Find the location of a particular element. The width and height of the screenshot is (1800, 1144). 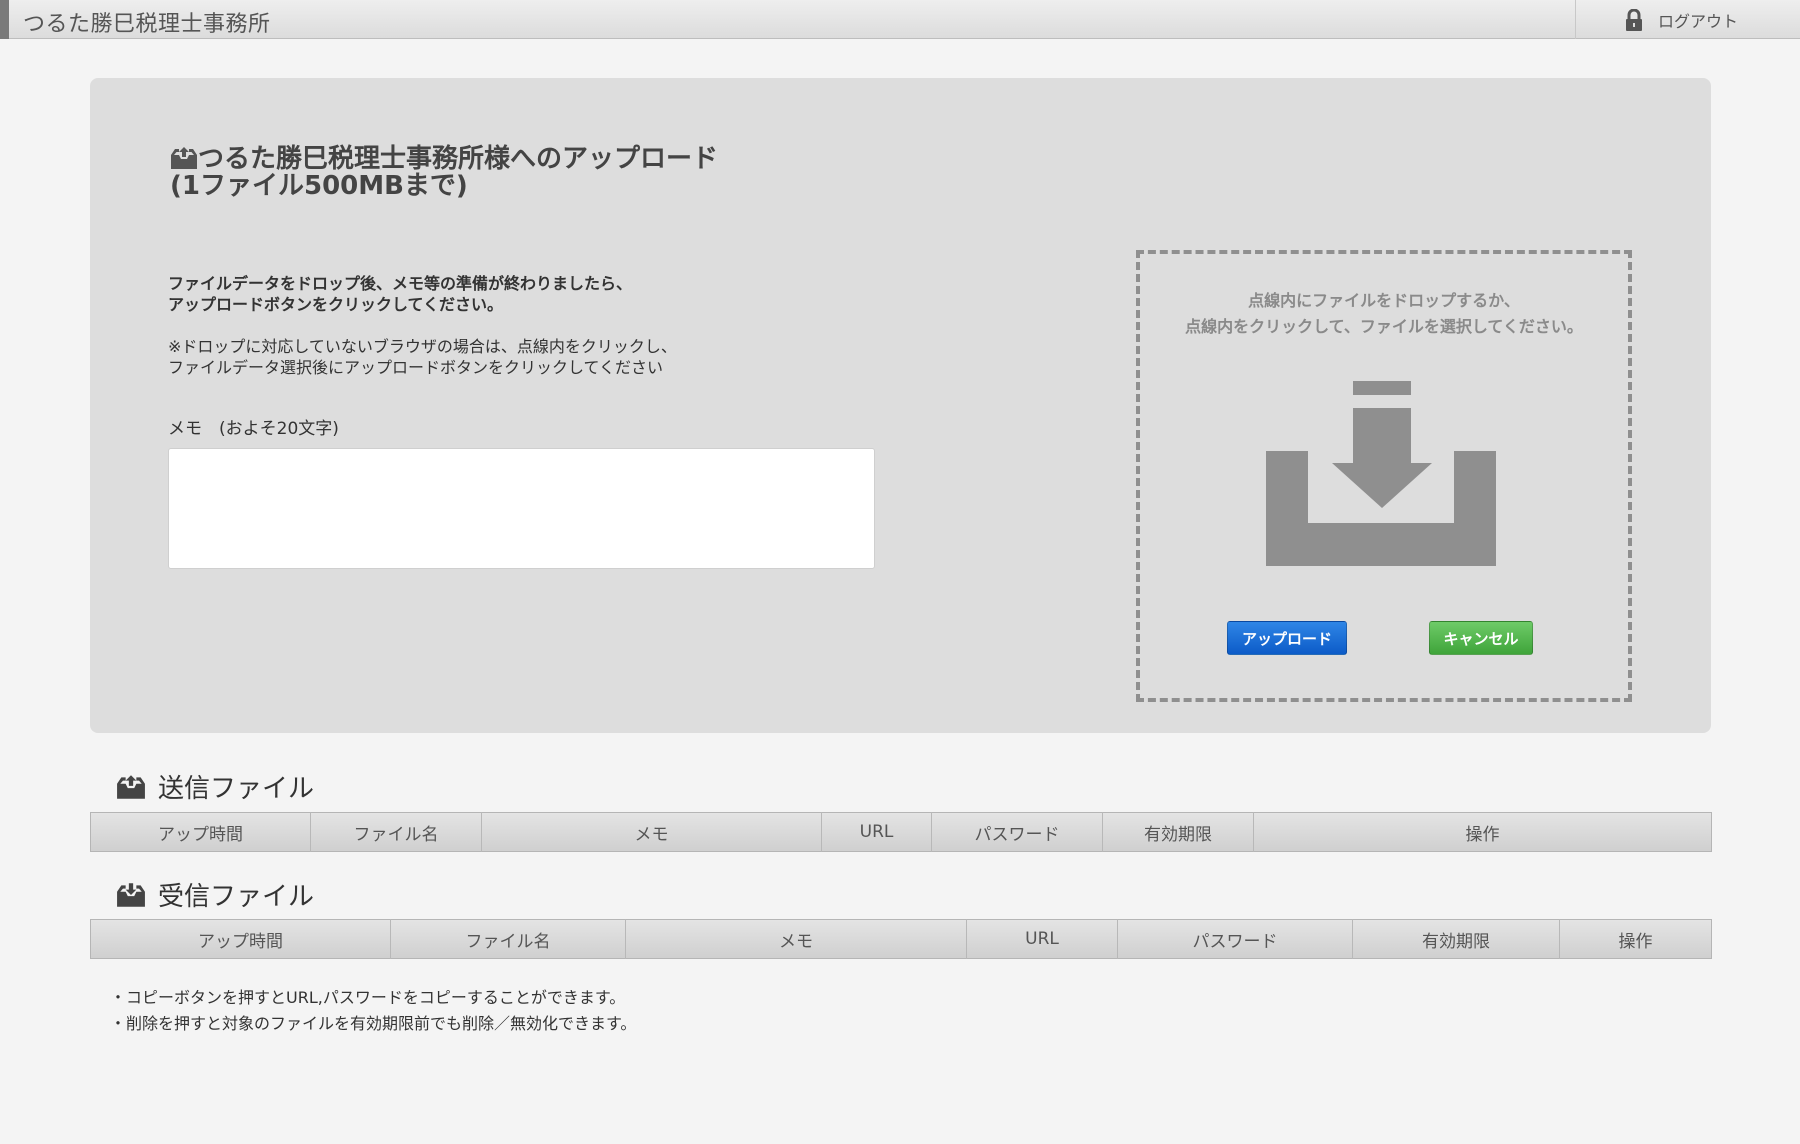

upload-button: アップロード is located at coordinates (1287, 638).